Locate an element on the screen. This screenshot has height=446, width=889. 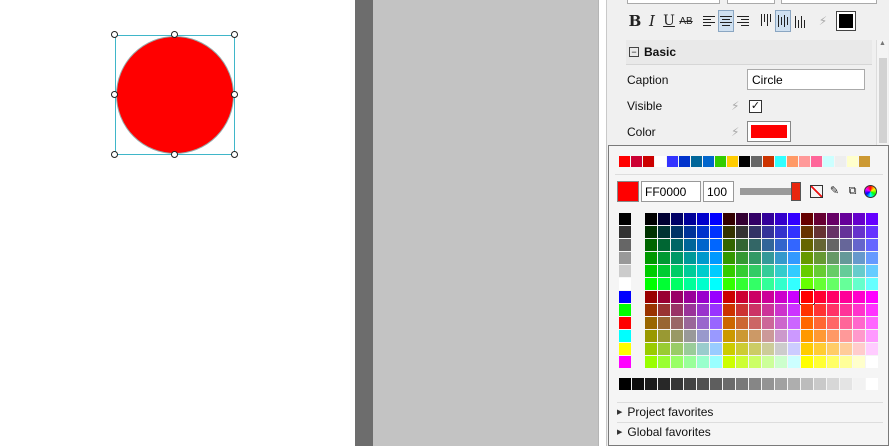
resize-handle-bottom-right is located at coordinates (234, 154).